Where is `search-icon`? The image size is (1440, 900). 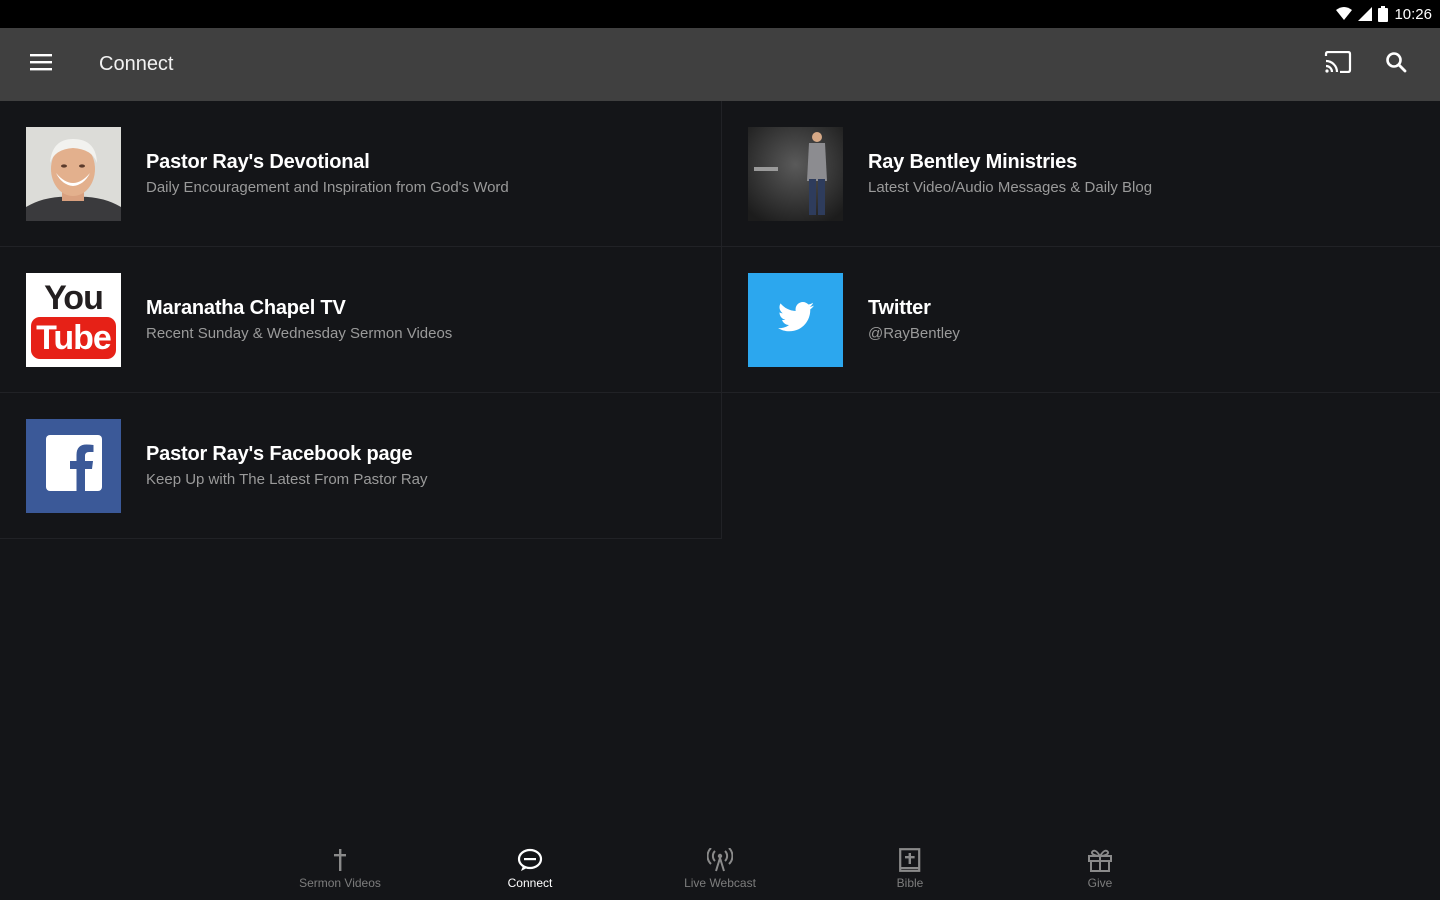
search-icon is located at coordinates (1396, 64).